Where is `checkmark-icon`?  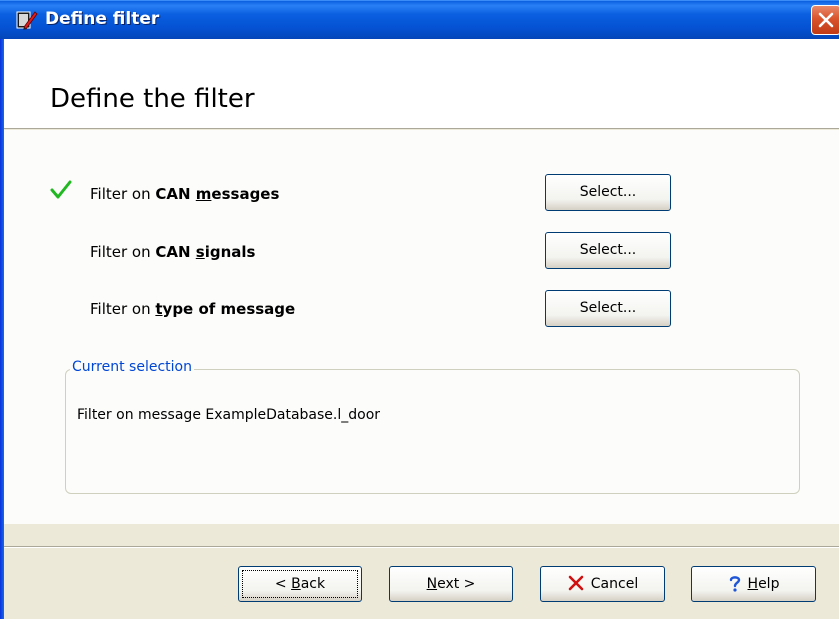
checkmark-icon is located at coordinates (61, 189).